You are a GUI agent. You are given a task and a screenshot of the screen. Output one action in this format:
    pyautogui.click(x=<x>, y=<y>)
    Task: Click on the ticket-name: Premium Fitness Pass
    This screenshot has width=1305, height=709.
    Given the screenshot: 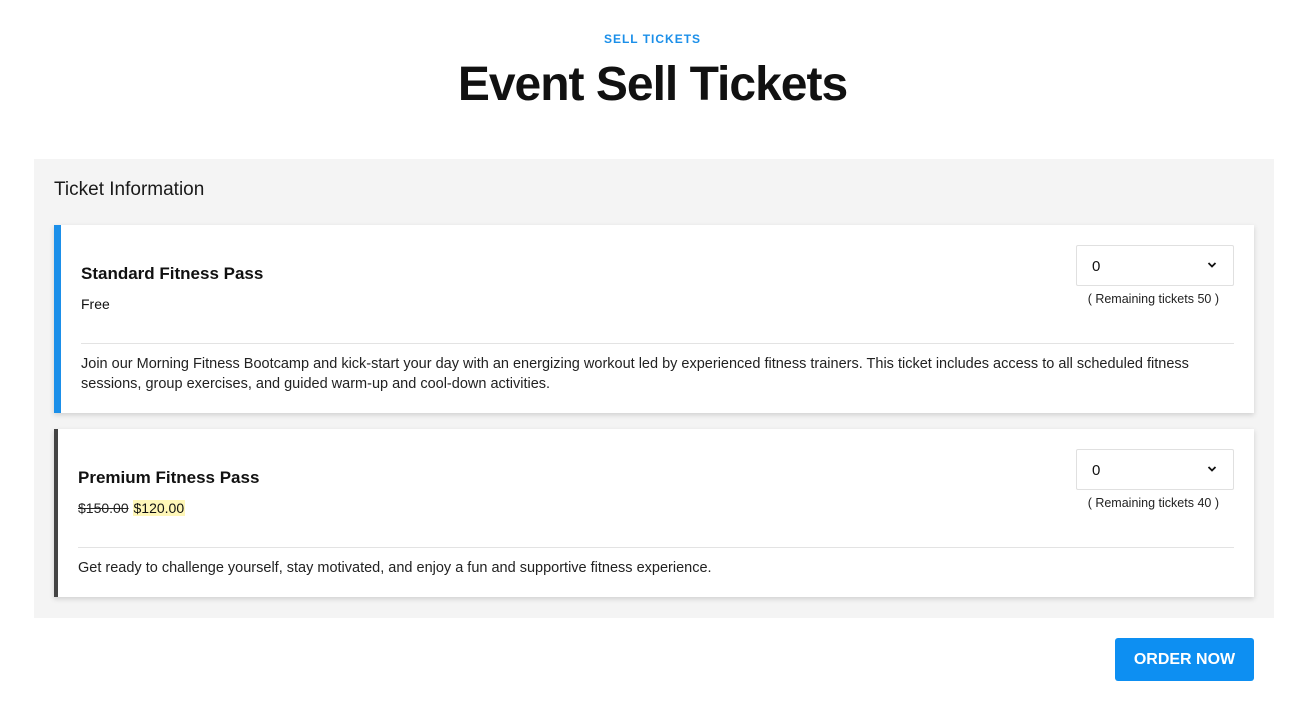 What is the action you would take?
    pyautogui.click(x=169, y=477)
    